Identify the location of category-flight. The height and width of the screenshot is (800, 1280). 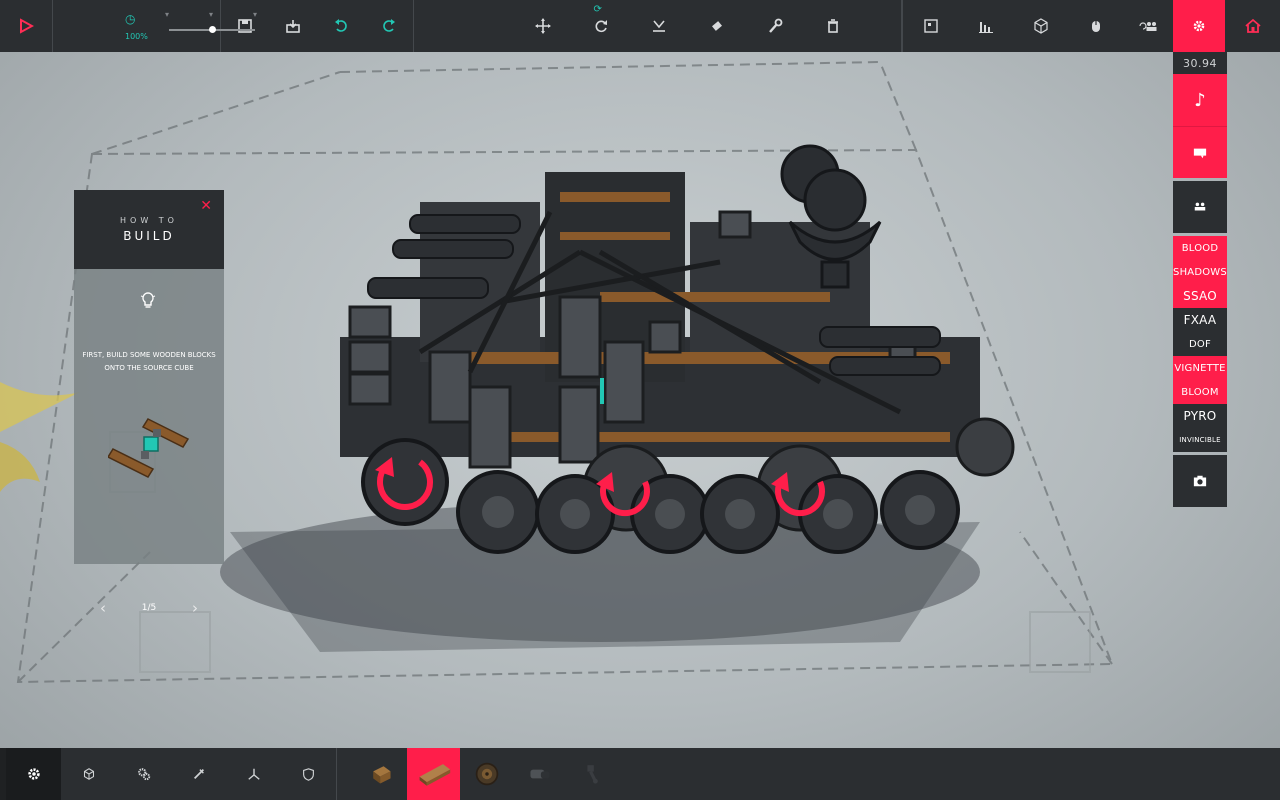
(253, 774).